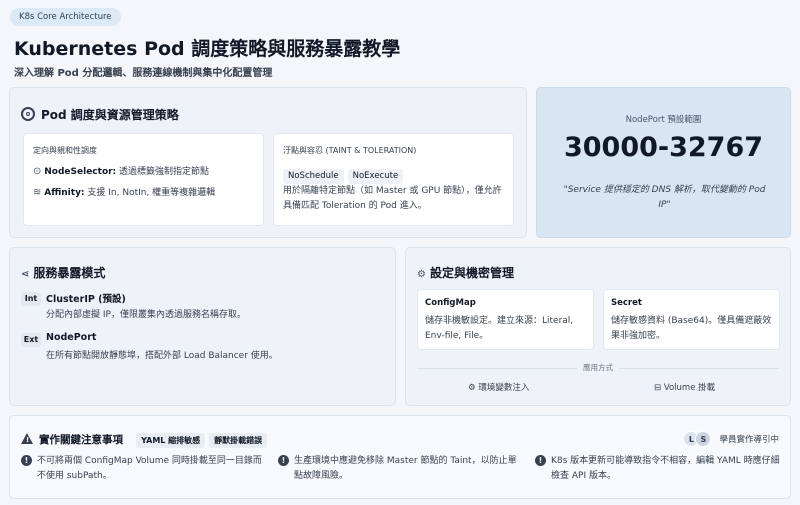 The image size is (800, 505). Describe the element at coordinates (121, 171) in the screenshot. I see `affinity-item: ⊙ NodeSelector: 透過標籤強制指定節點` at that location.